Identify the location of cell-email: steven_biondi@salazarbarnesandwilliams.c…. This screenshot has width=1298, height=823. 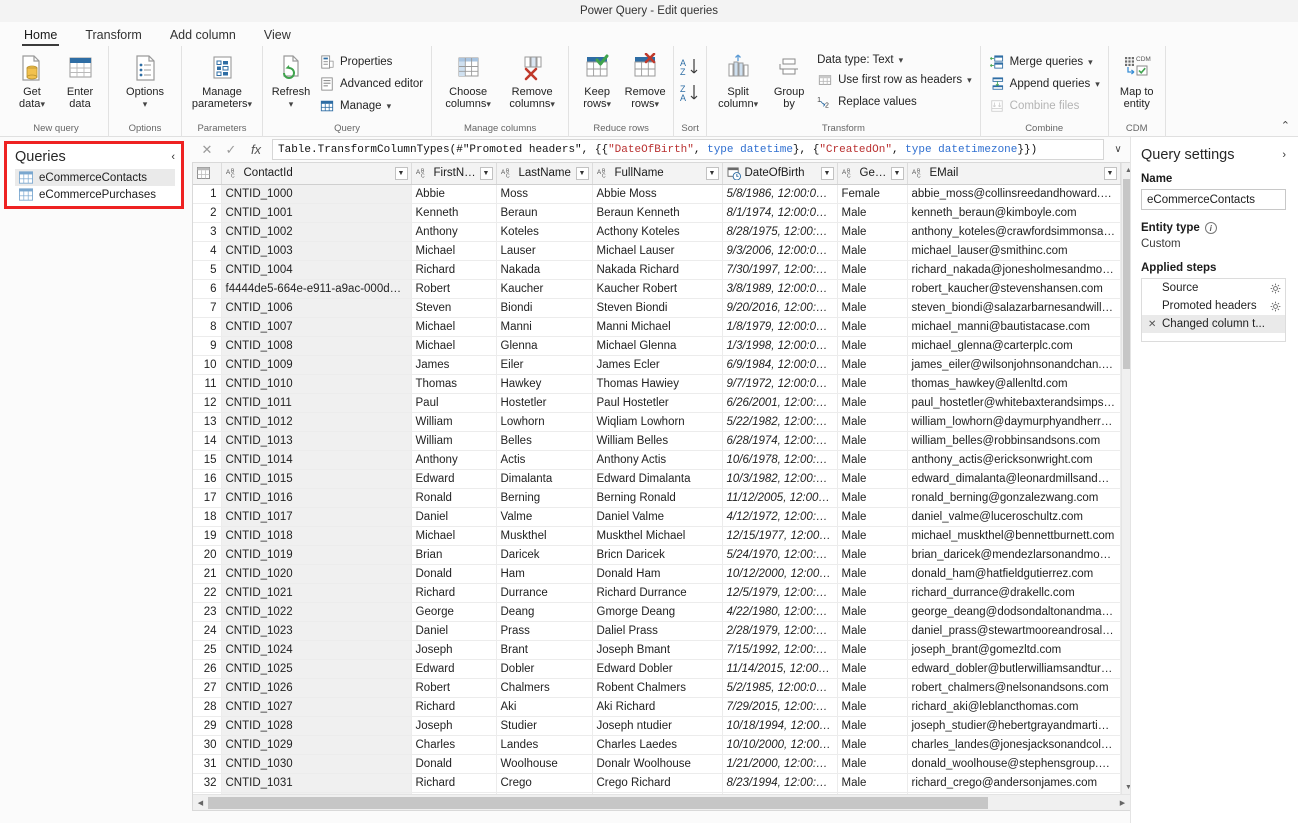
(1014, 308).